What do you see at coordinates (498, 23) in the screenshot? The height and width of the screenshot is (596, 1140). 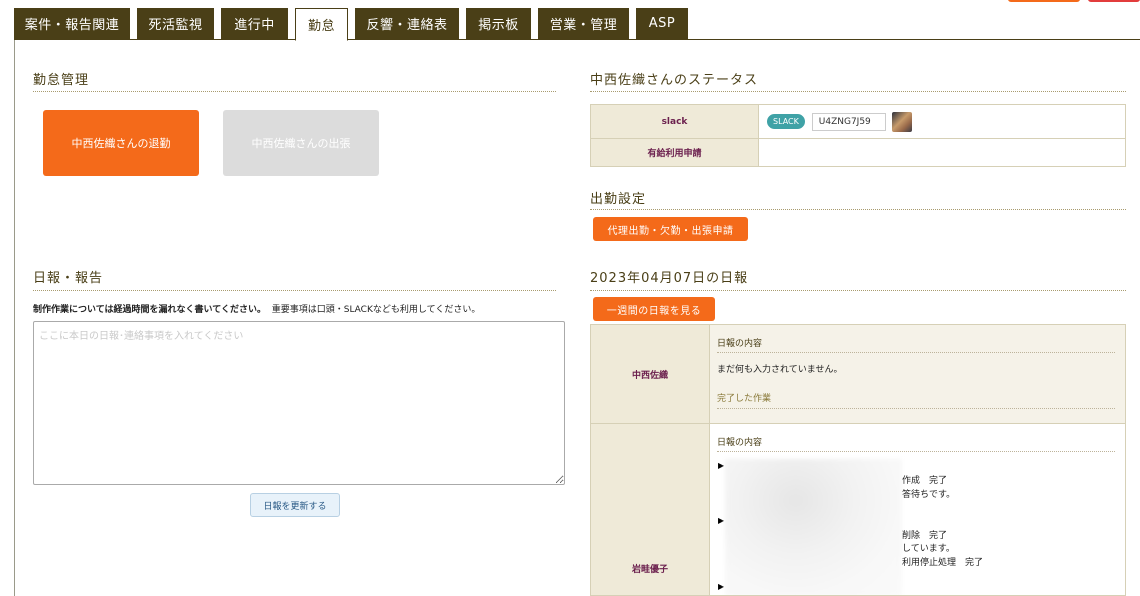 I see `tab-bulletin-board: 掲示板` at bounding box center [498, 23].